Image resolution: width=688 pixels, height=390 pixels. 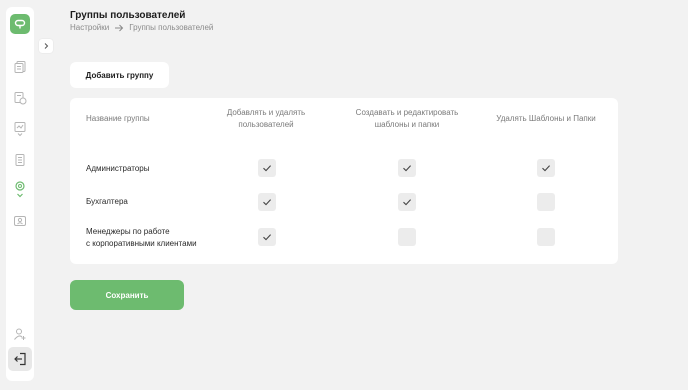 What do you see at coordinates (20, 160) in the screenshot?
I see `archive-icon` at bounding box center [20, 160].